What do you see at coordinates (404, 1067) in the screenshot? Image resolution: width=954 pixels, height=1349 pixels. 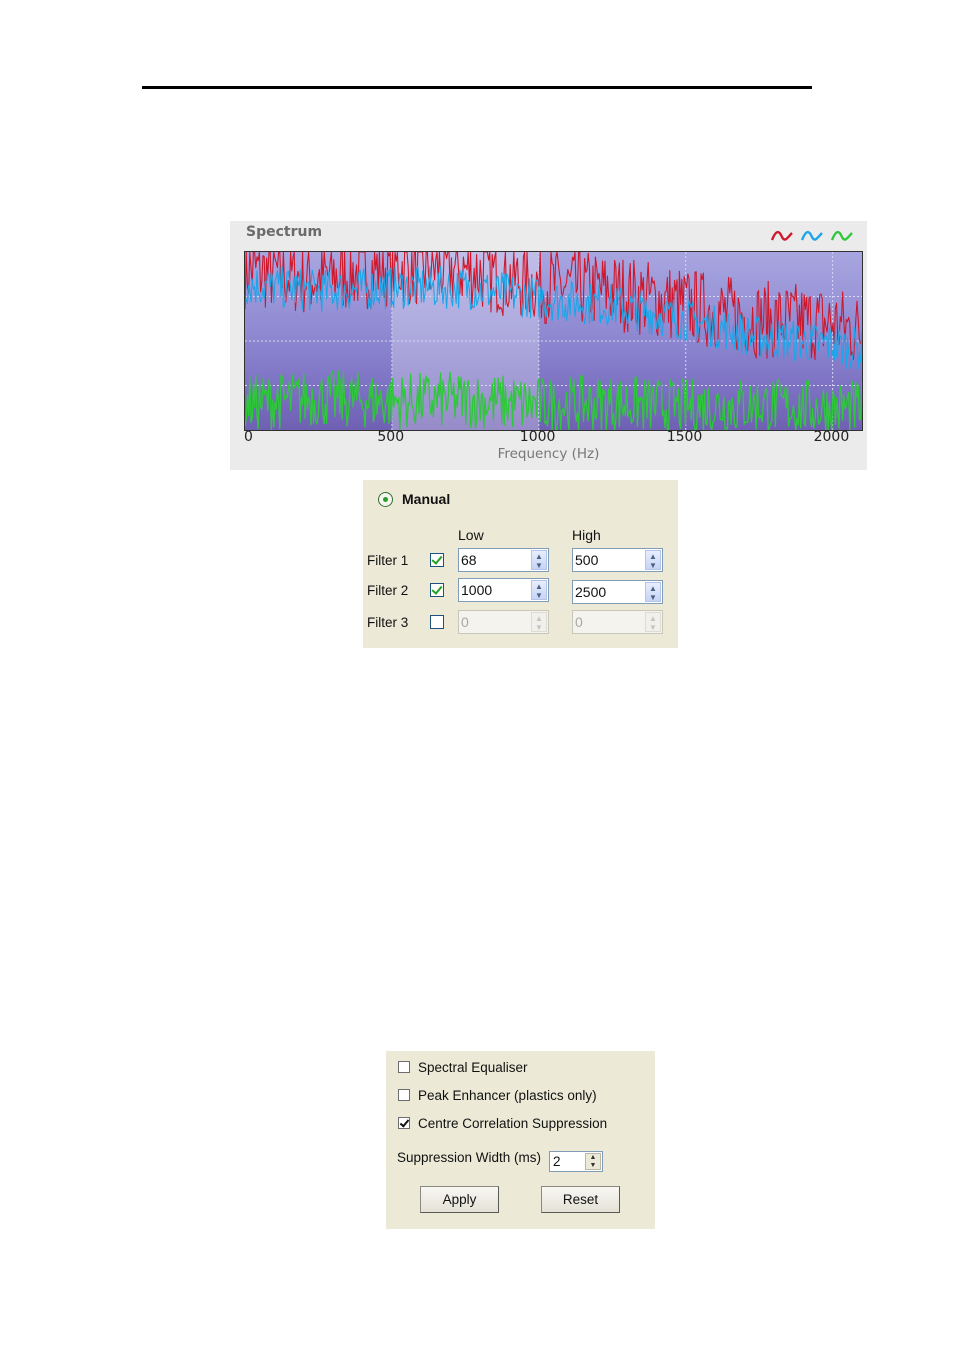 I see `spectral-equaliser-checkbox` at bounding box center [404, 1067].